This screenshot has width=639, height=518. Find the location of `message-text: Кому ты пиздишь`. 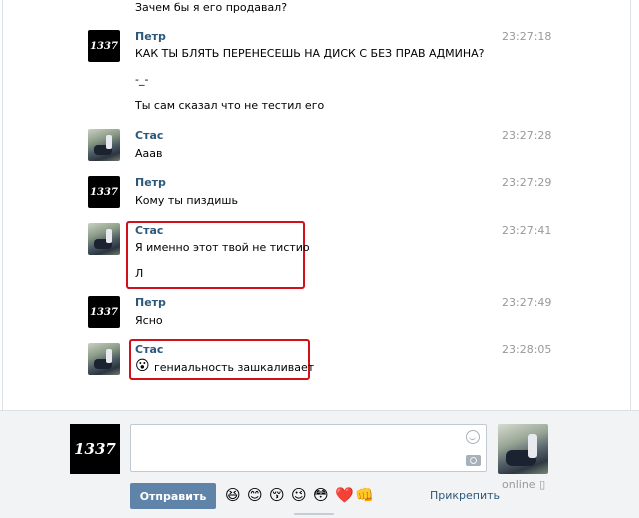

message-text: Кому ты пиздишь is located at coordinates (186, 200).